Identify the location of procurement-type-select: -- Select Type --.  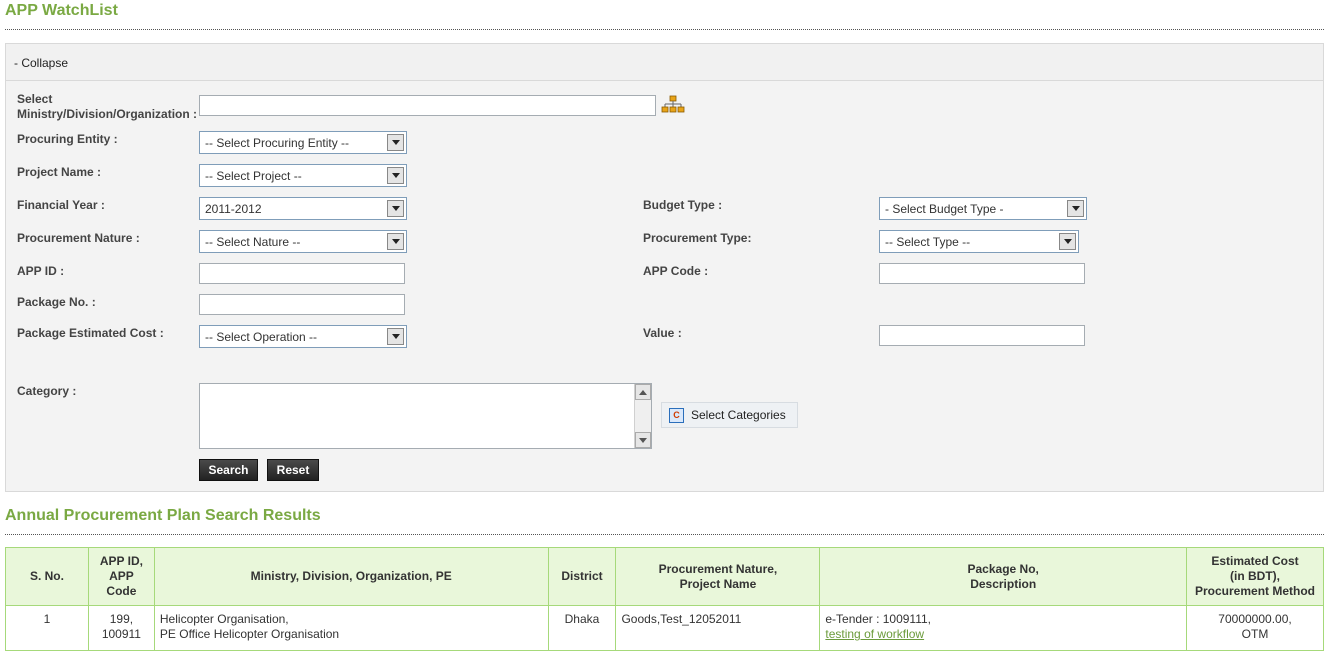
(979, 241).